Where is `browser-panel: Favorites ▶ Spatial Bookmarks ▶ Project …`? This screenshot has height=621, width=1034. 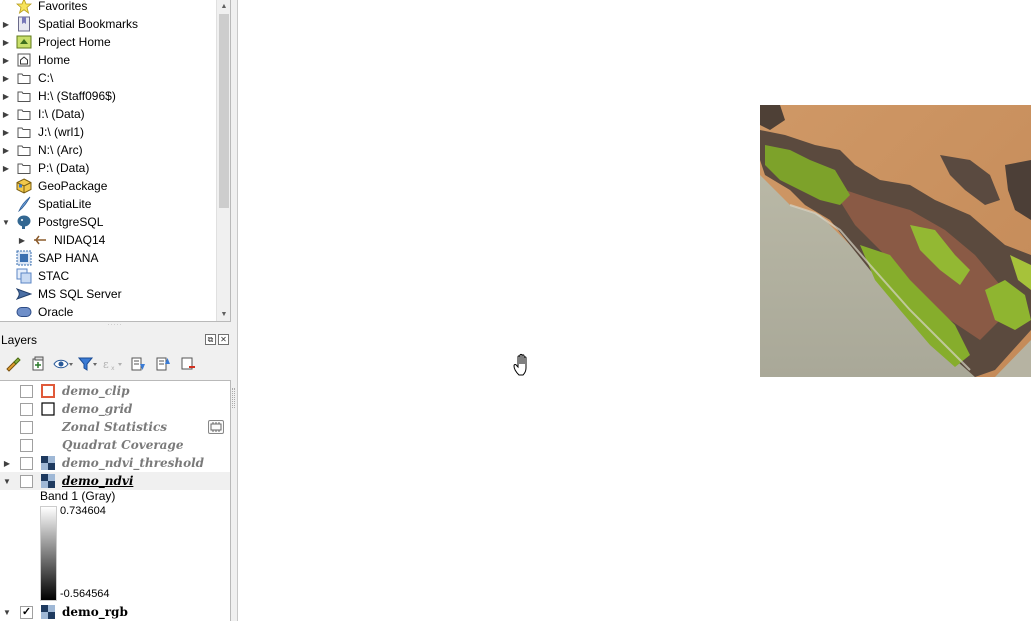
browser-panel: Favorites ▶ Spatial Bookmarks ▶ Project … is located at coordinates (115, 161).